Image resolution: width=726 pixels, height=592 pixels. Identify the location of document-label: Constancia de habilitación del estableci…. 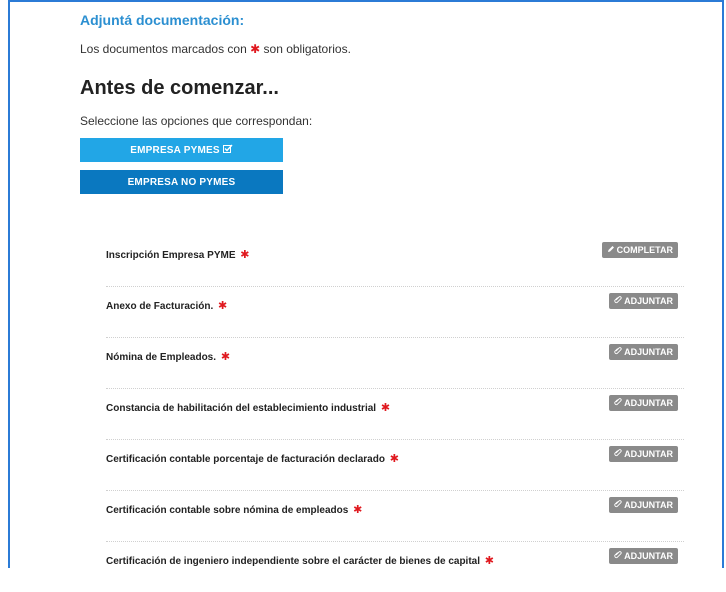
(241, 408).